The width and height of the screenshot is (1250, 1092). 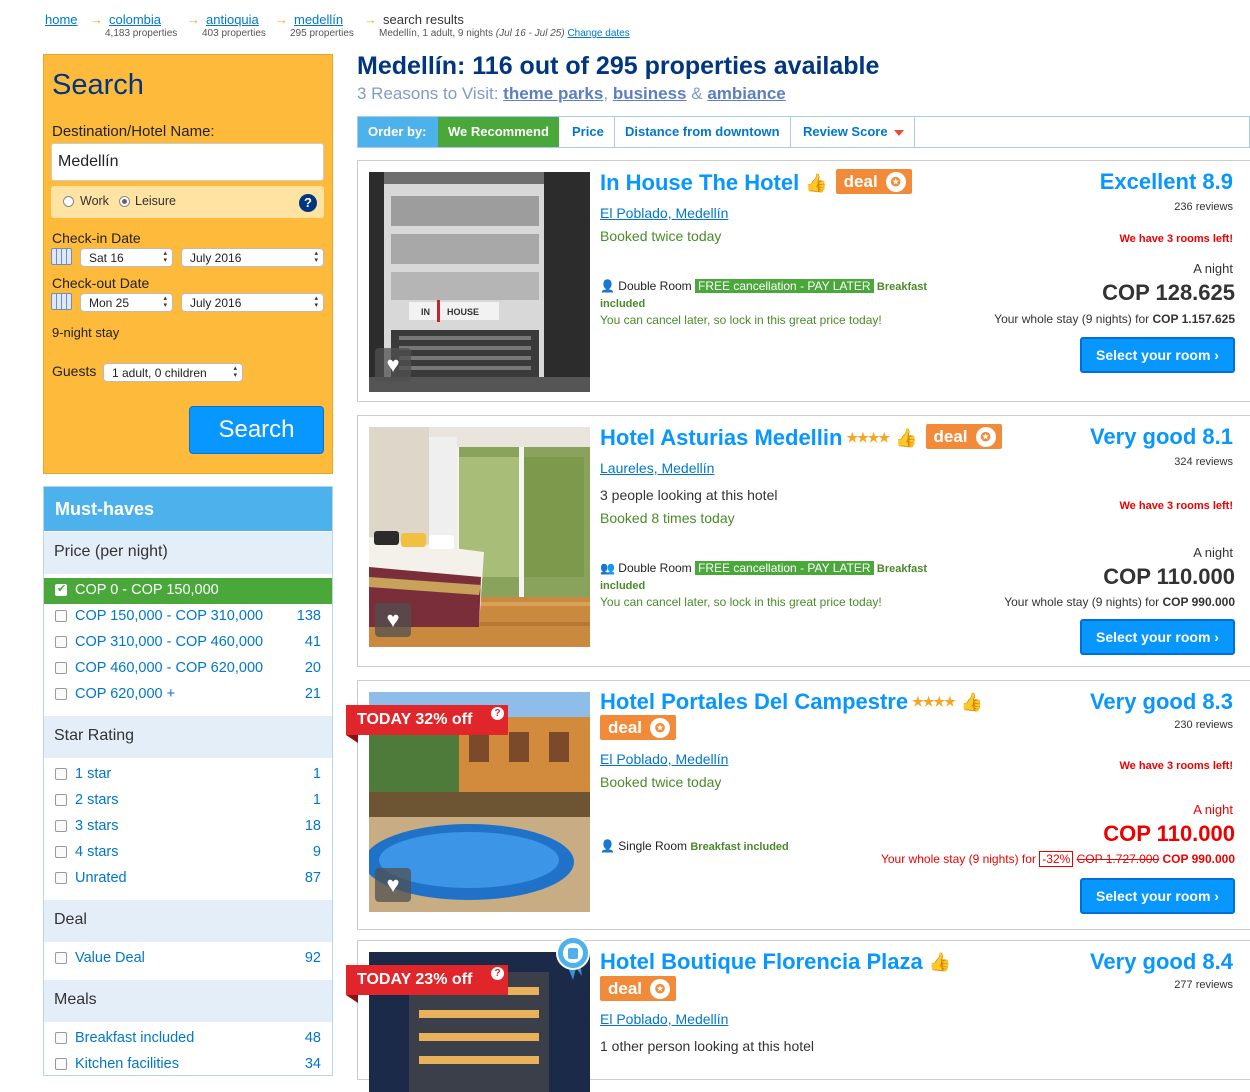 I want to click on breadcrumb-home: home, so click(x=61, y=19).